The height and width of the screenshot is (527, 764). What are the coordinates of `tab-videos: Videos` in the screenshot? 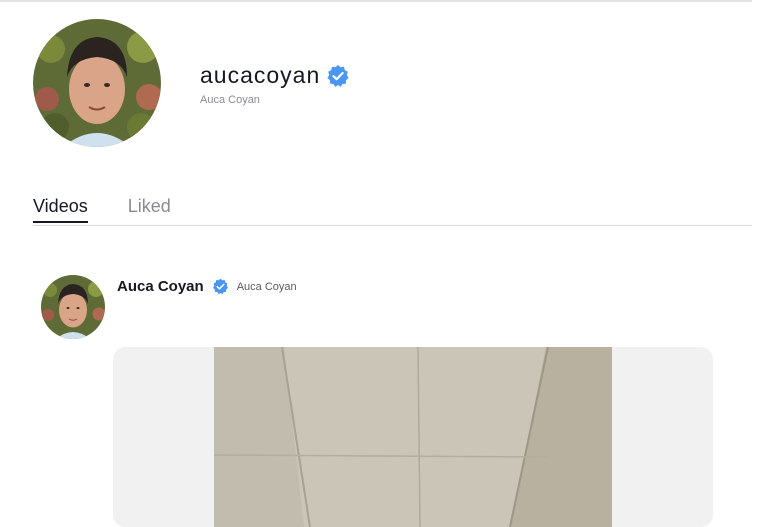 It's located at (60, 209).